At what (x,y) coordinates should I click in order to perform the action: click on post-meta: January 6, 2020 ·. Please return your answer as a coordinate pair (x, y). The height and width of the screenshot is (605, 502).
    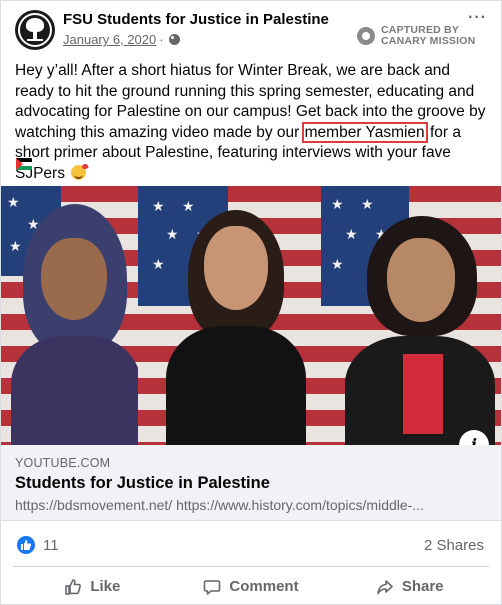
    Looking at the image, I should click on (121, 39).